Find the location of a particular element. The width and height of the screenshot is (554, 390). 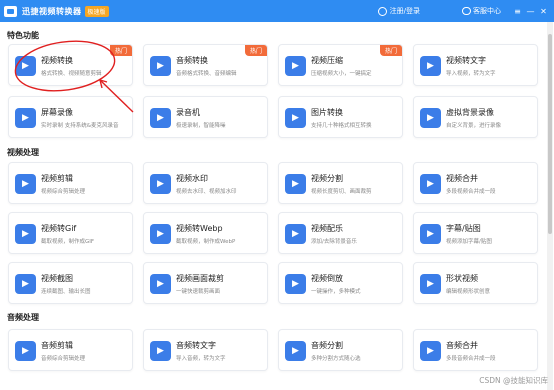

tool-card: ▶ 视频转换格式转换、视频随意剪辑 热门 is located at coordinates (70, 65).